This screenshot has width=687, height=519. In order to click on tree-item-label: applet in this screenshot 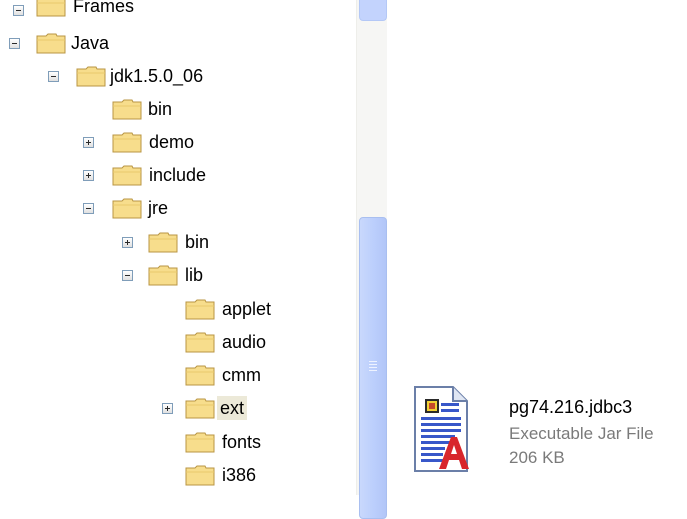, I will do `click(247, 309)`.